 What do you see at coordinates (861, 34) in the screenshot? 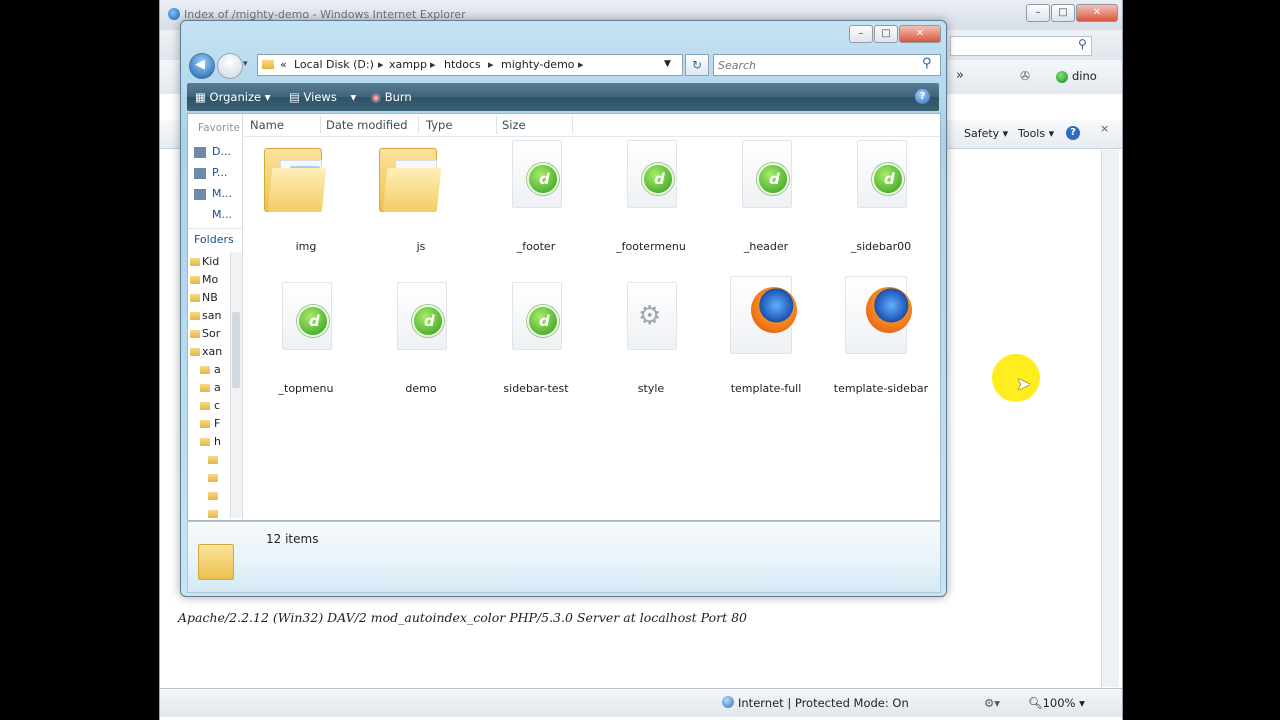
I see `explorer-minimize-button: –` at bounding box center [861, 34].